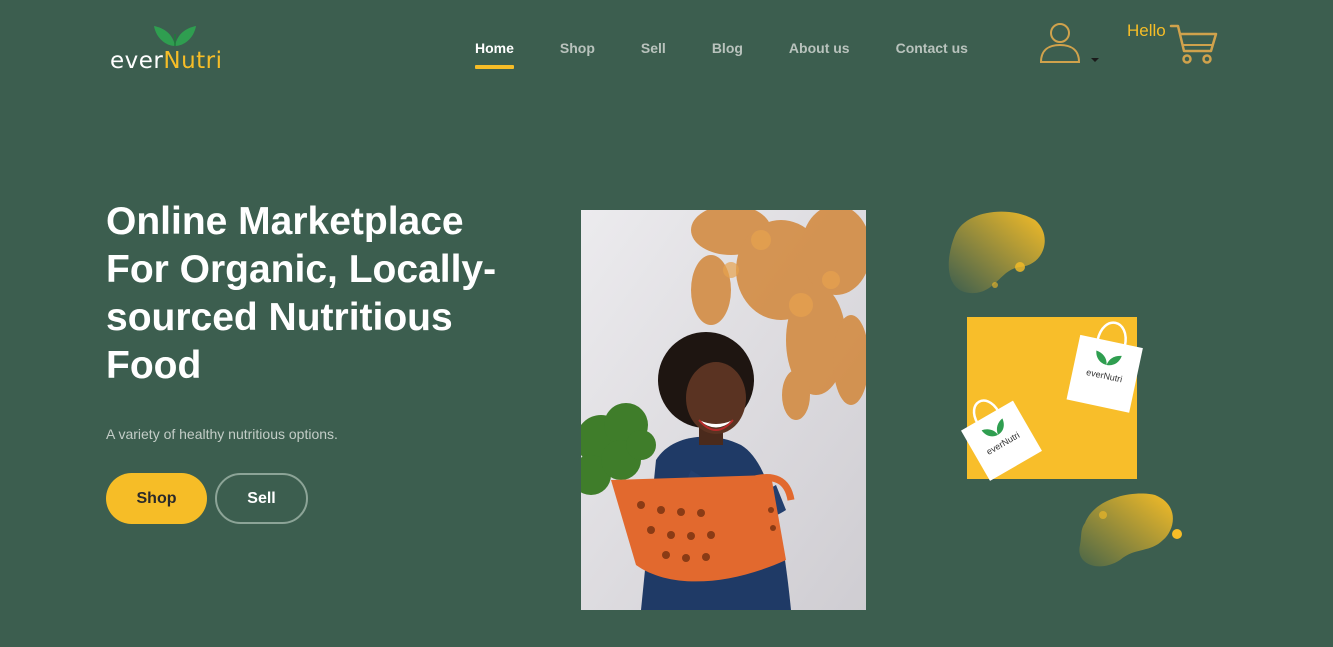 The height and width of the screenshot is (647, 1333). Describe the element at coordinates (932, 48) in the screenshot. I see `nav-contact-us: Contact us` at that location.